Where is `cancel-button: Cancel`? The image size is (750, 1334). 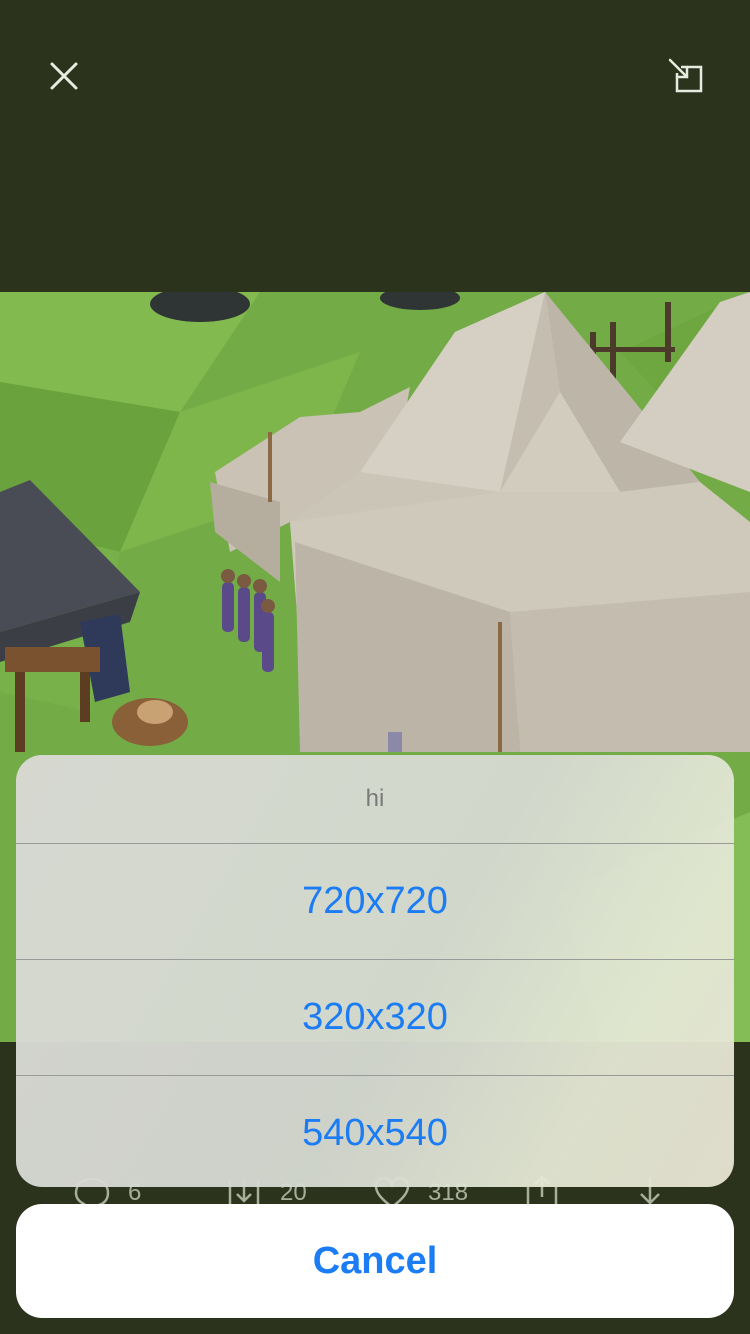
cancel-button: Cancel is located at coordinates (375, 1261).